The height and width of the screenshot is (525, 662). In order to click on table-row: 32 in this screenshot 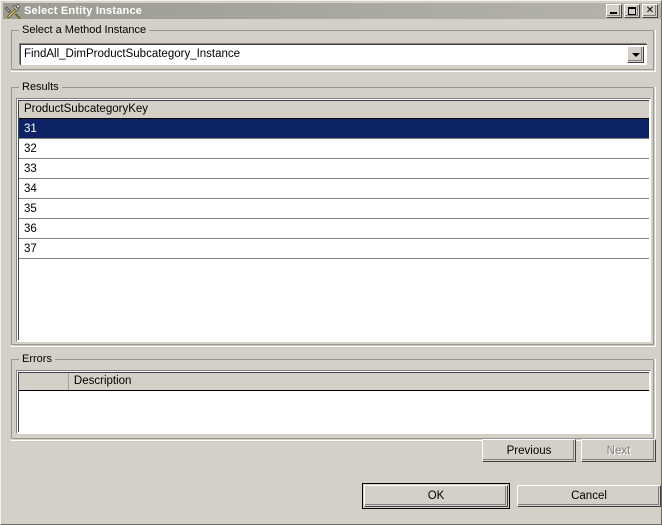, I will do `click(334, 149)`.